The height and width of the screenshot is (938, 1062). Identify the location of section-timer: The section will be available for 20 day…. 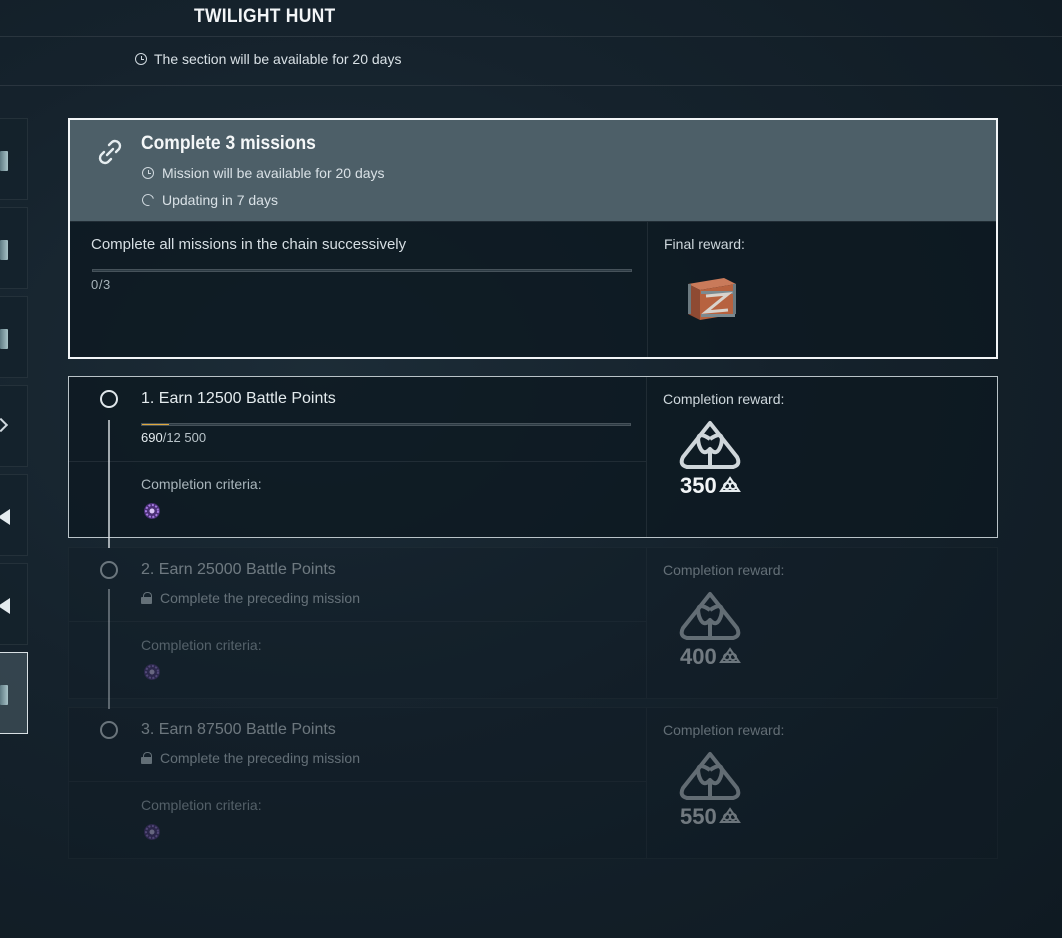
(268, 59).